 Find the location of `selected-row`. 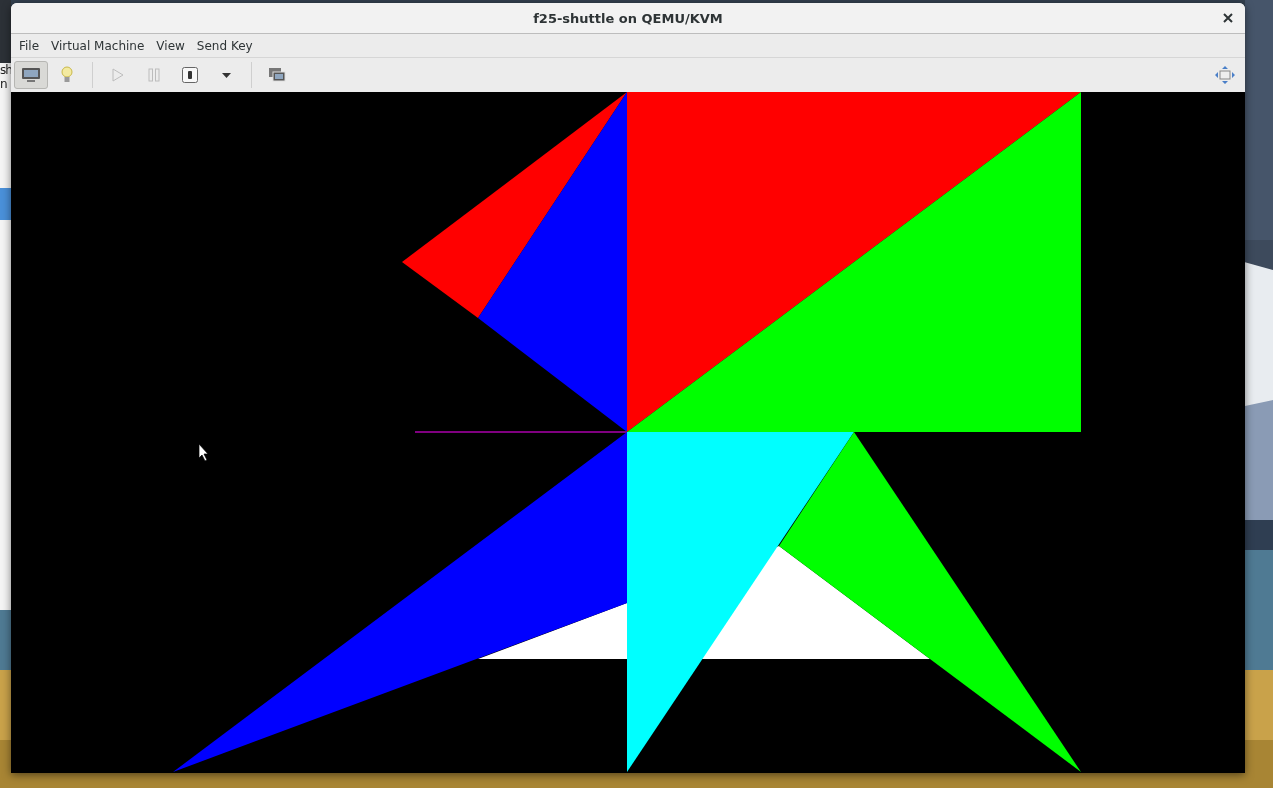

selected-row is located at coordinates (5, 204).